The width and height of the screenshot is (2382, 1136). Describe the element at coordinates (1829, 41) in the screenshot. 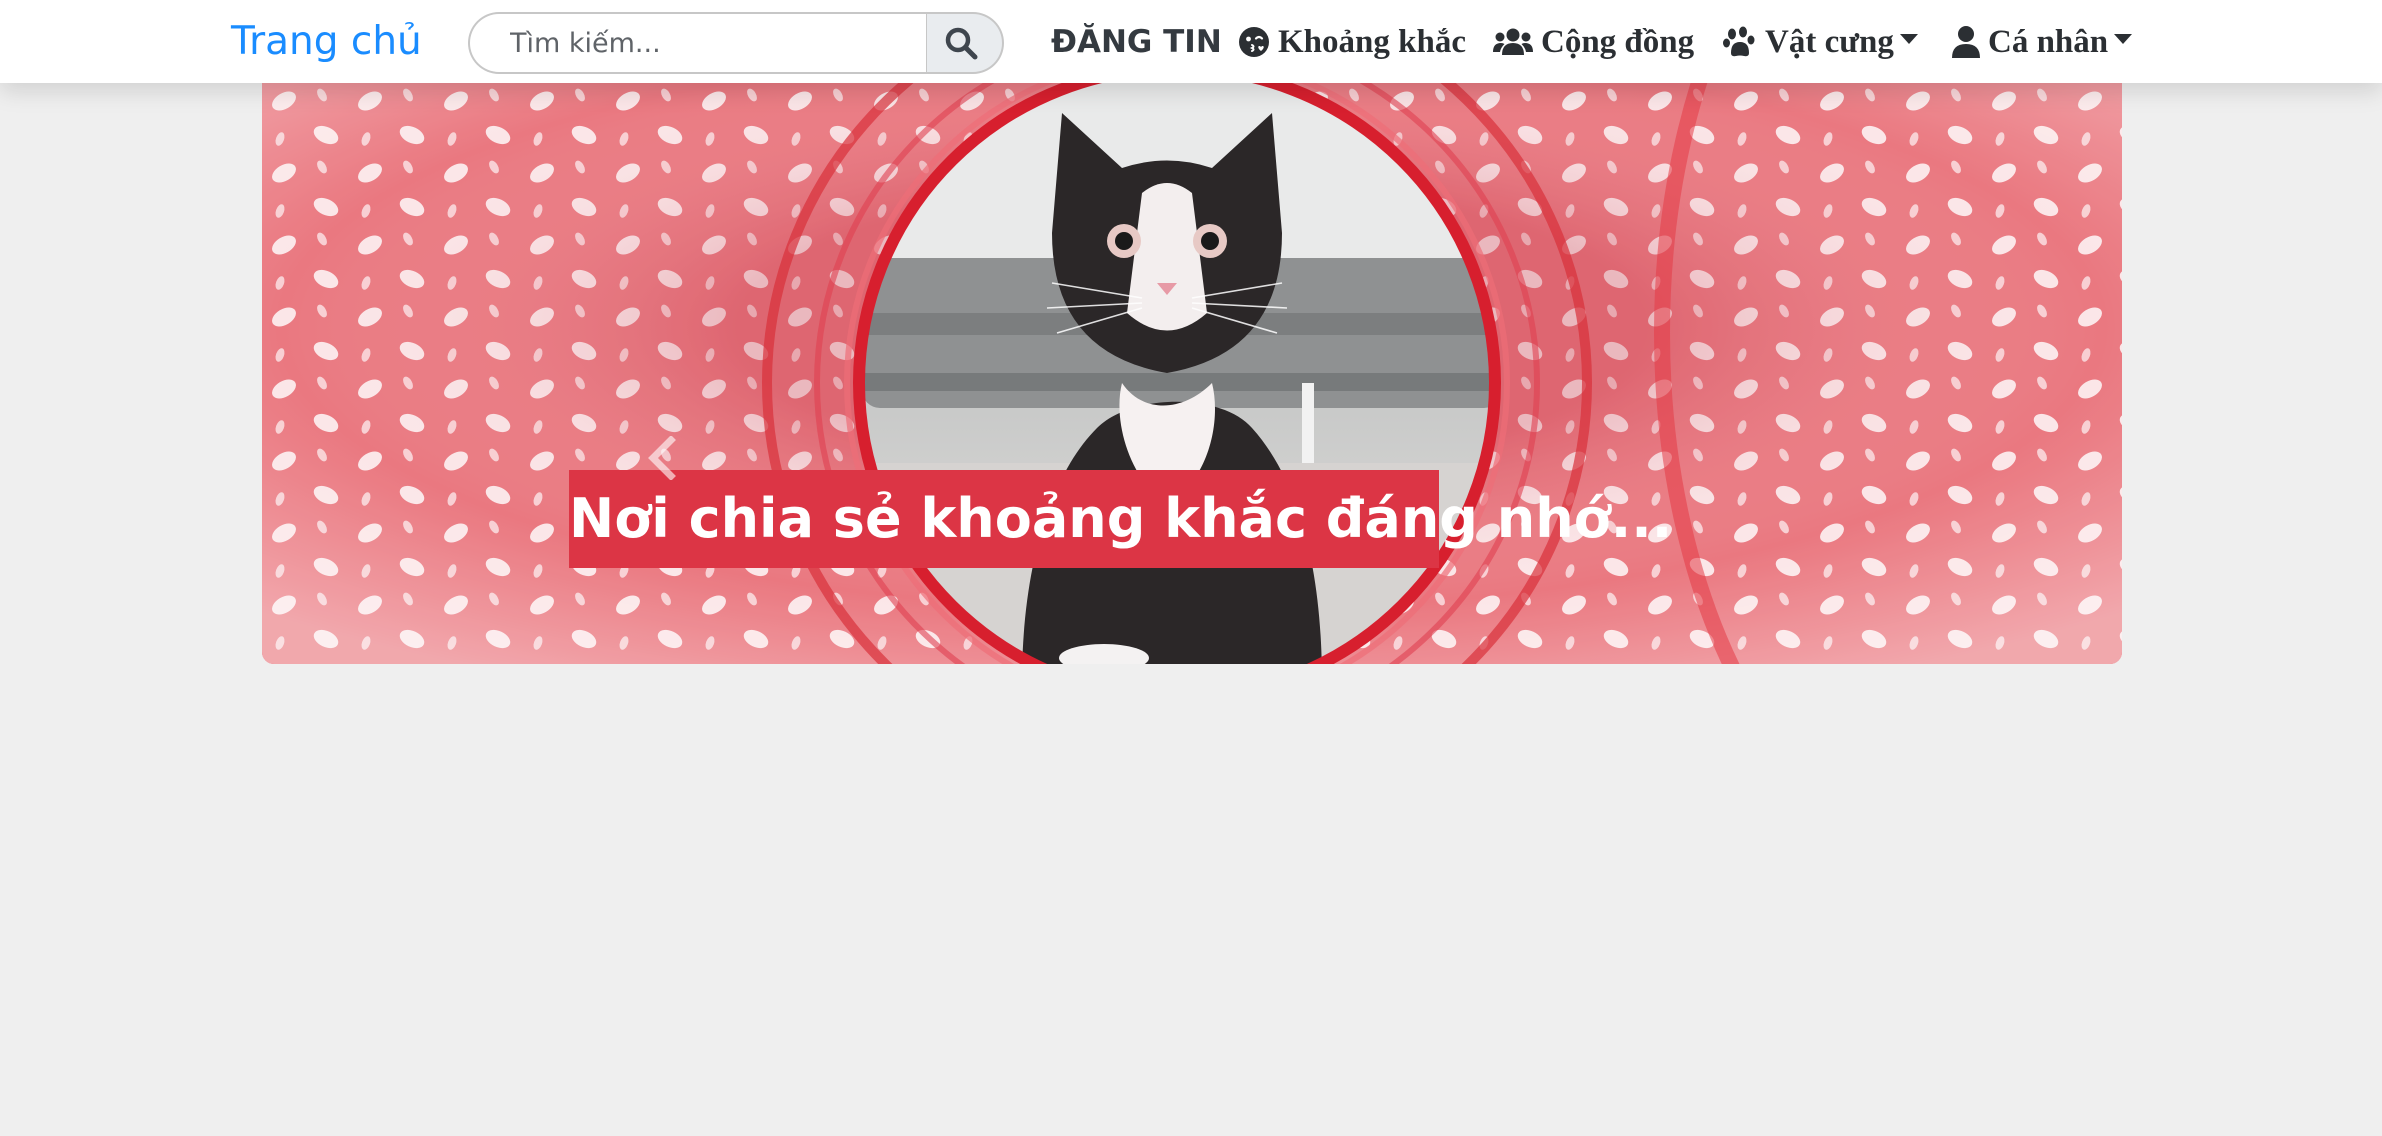

I see `nav-pets-label: Vật cưng` at that location.